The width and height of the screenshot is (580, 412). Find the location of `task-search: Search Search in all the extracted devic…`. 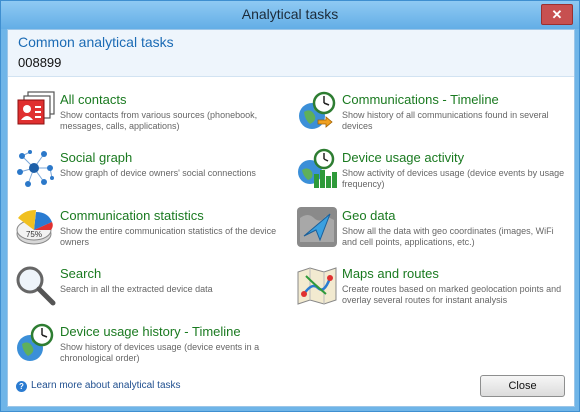

task-search: Search Search in all the extracted devic… is located at coordinates (153, 291).